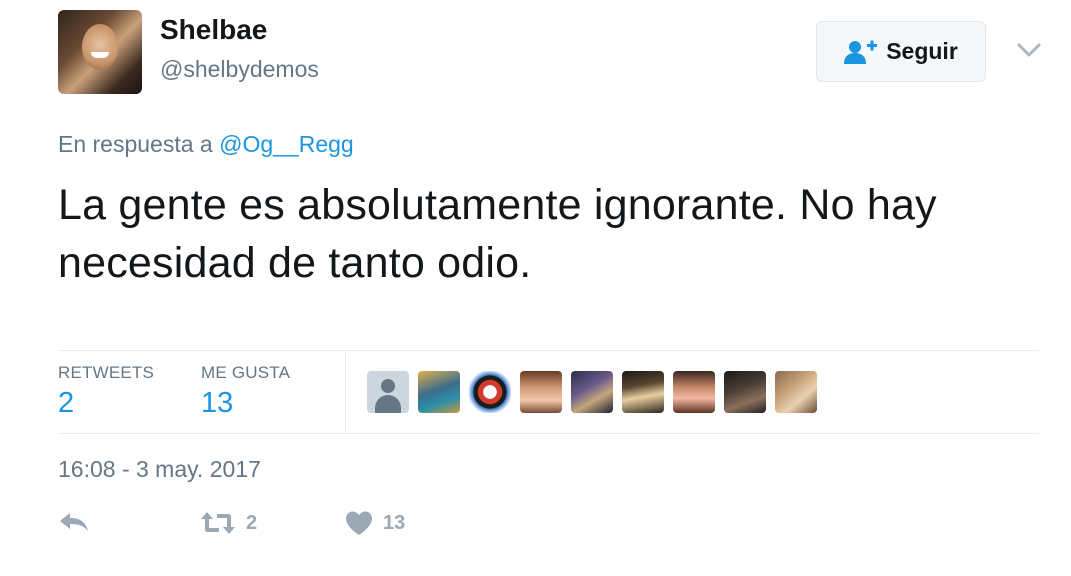 This screenshot has width=1071, height=576. What do you see at coordinates (388, 386) in the screenshot?
I see `default-profile-head` at bounding box center [388, 386].